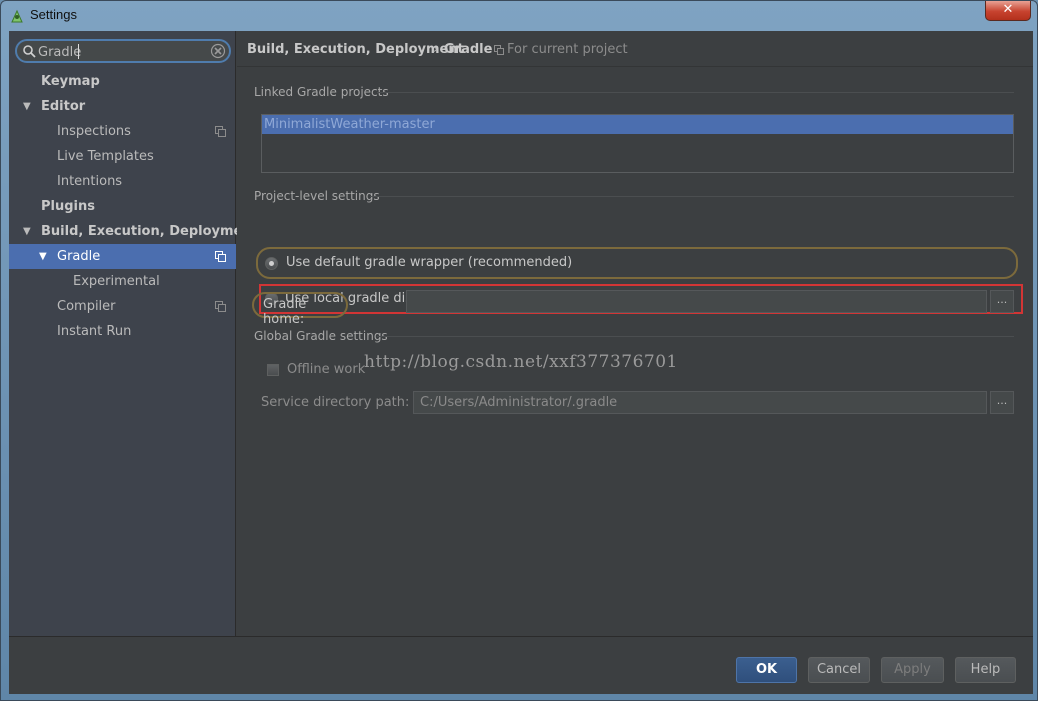 This screenshot has height=701, width=1038. I want to click on window-title: Settings, so click(53, 14).